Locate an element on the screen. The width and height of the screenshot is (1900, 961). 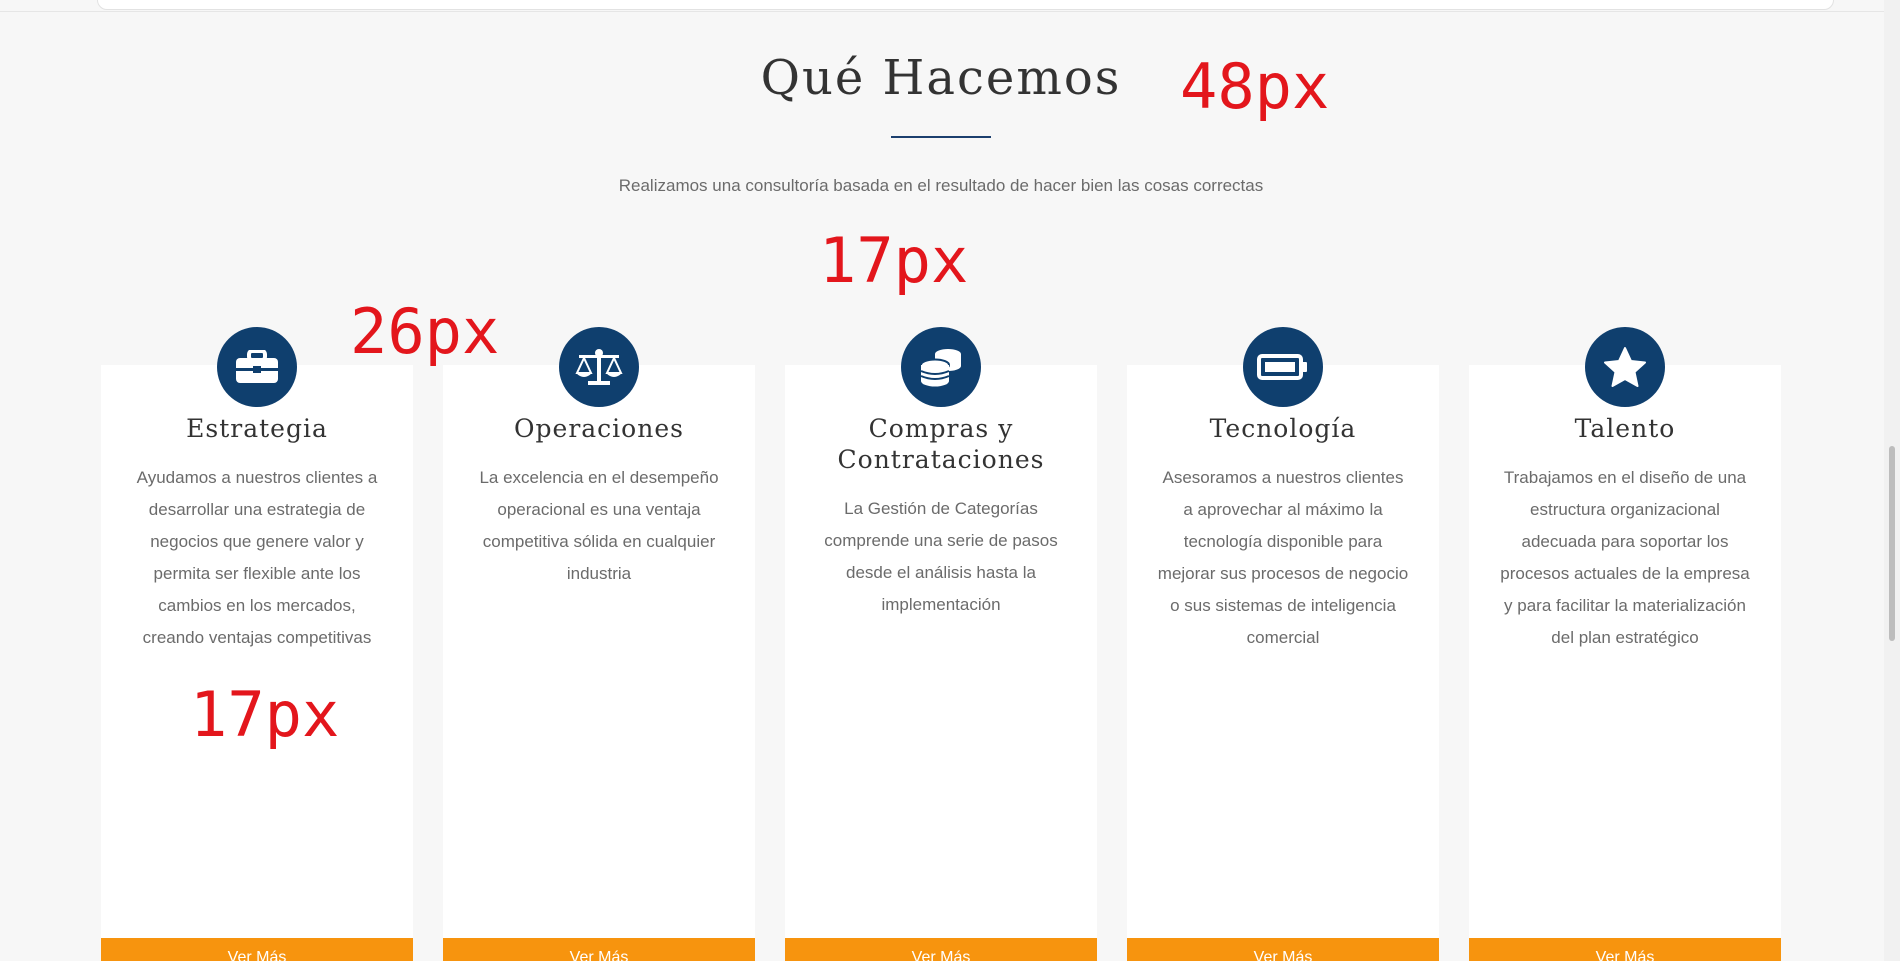
briefcase-icon is located at coordinates (257, 367).